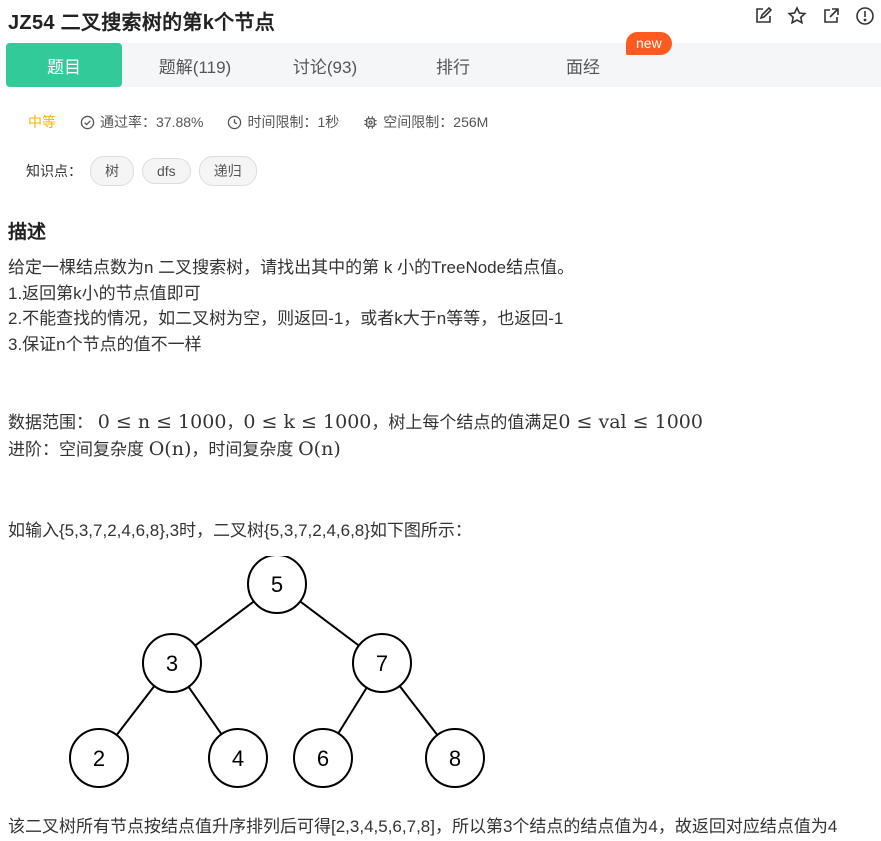  What do you see at coordinates (797, 16) in the screenshot?
I see `star-icon` at bounding box center [797, 16].